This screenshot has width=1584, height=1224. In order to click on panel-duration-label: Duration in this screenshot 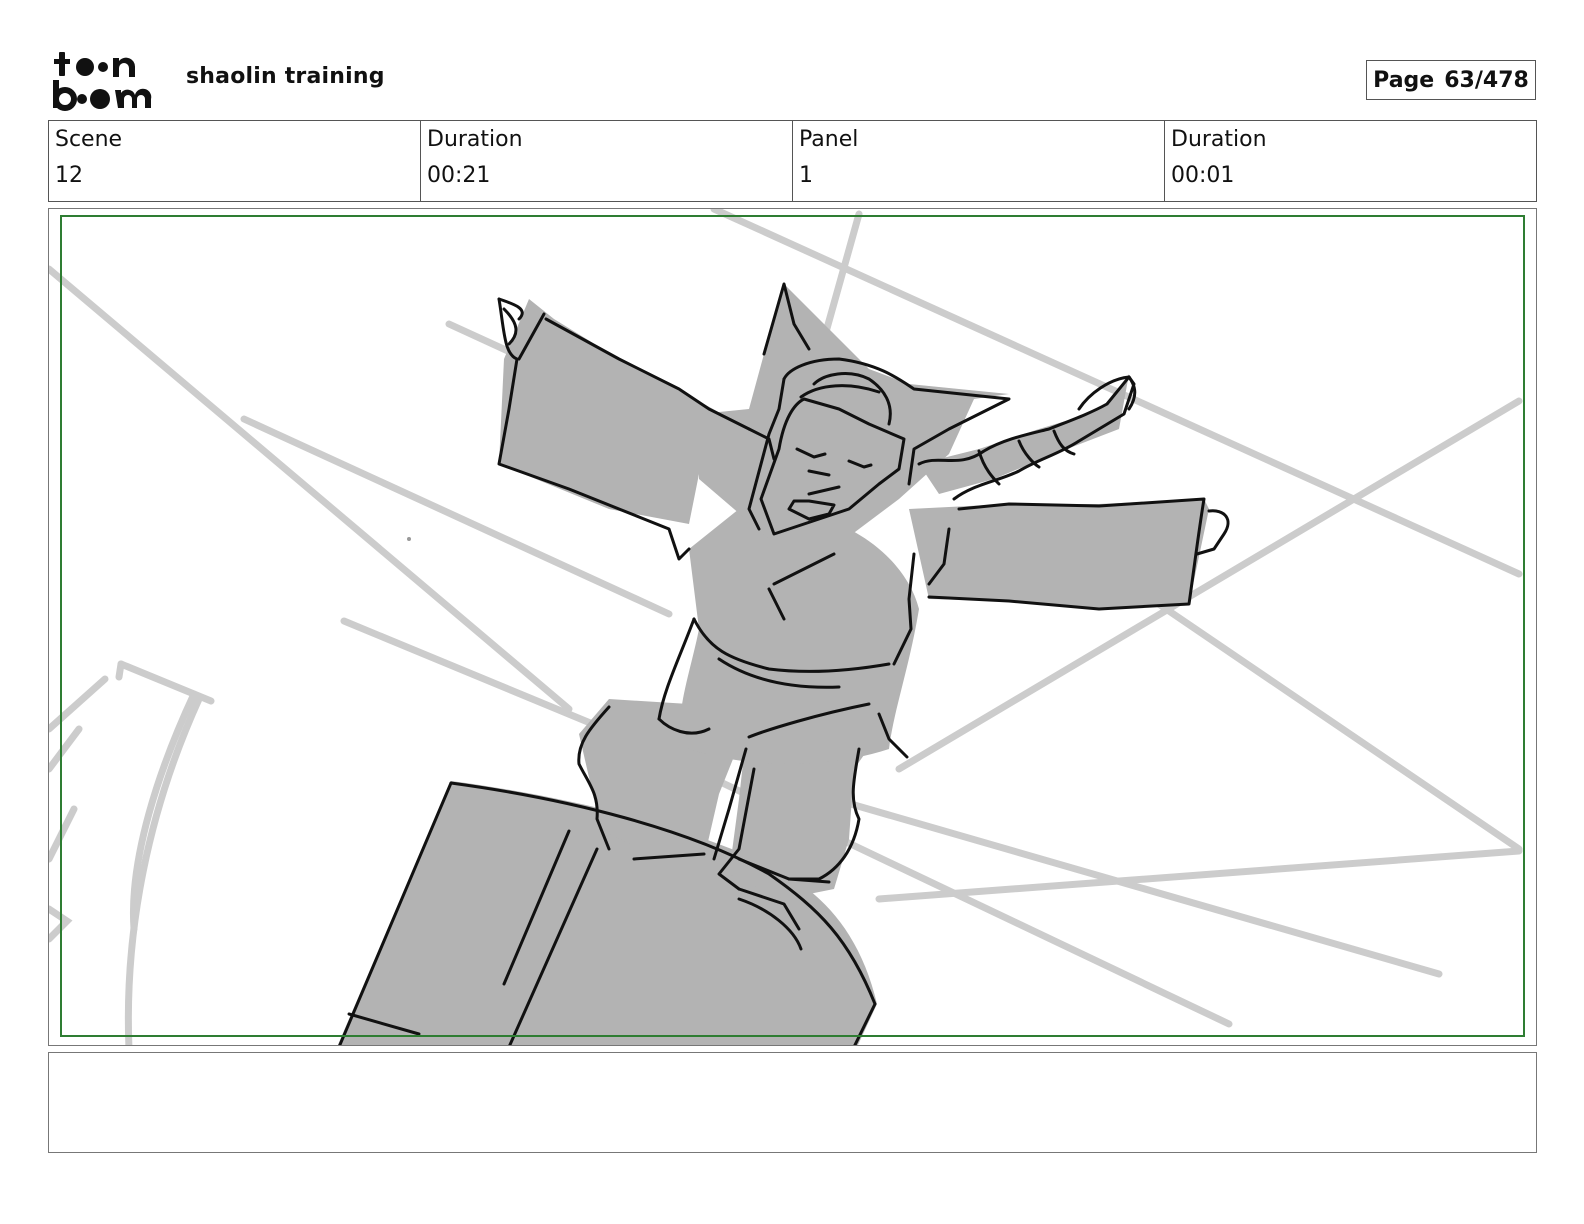, I will do `click(1219, 139)`.